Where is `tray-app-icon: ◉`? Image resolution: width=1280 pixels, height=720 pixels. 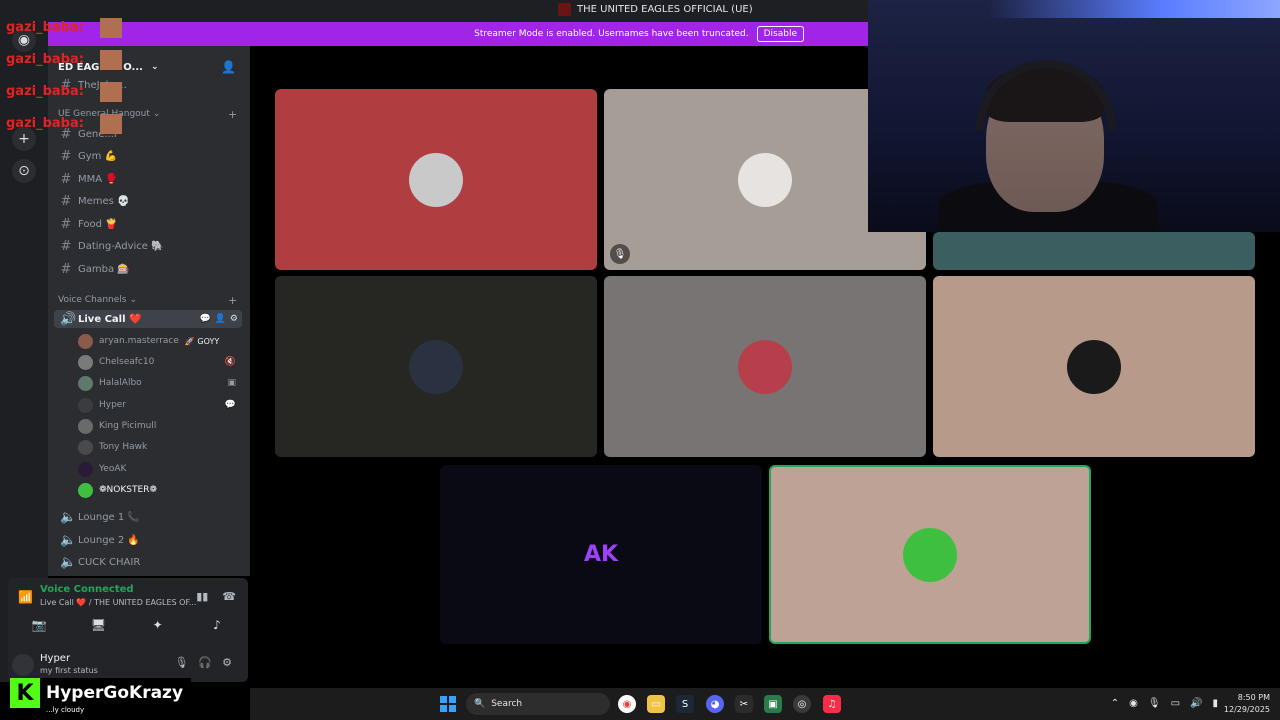
tray-app-icon: ◉ is located at coordinates (1133, 703).